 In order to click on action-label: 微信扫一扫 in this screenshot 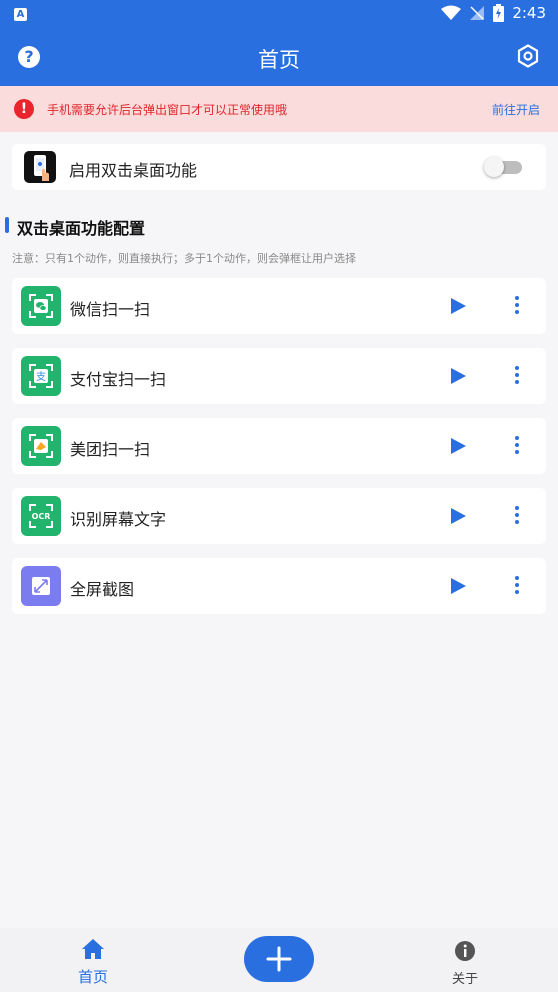, I will do `click(110, 309)`.